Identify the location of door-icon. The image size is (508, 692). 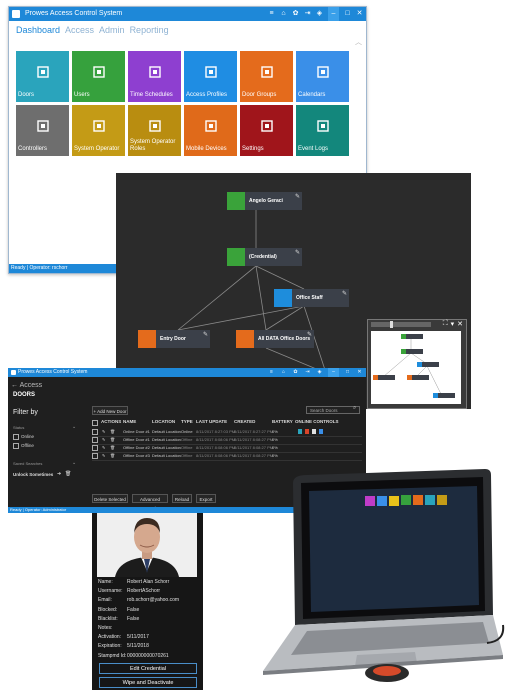
(314, 431).